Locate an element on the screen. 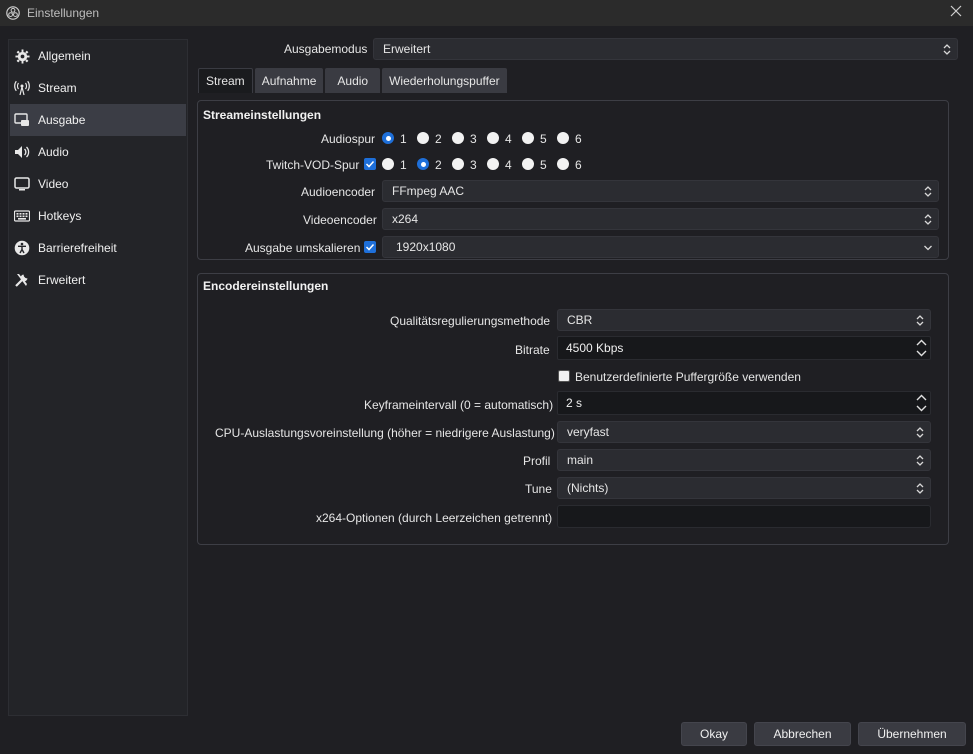 This screenshot has width=973, height=754. custom-buffer-checkbox is located at coordinates (564, 376).